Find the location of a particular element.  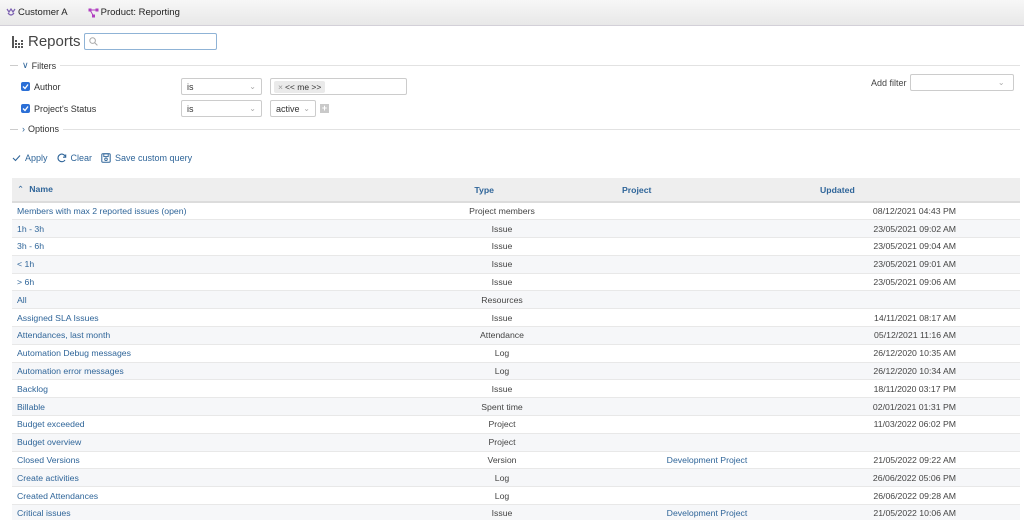

report-updated: 26/06/2022 05:06 PM is located at coordinates (914, 477).